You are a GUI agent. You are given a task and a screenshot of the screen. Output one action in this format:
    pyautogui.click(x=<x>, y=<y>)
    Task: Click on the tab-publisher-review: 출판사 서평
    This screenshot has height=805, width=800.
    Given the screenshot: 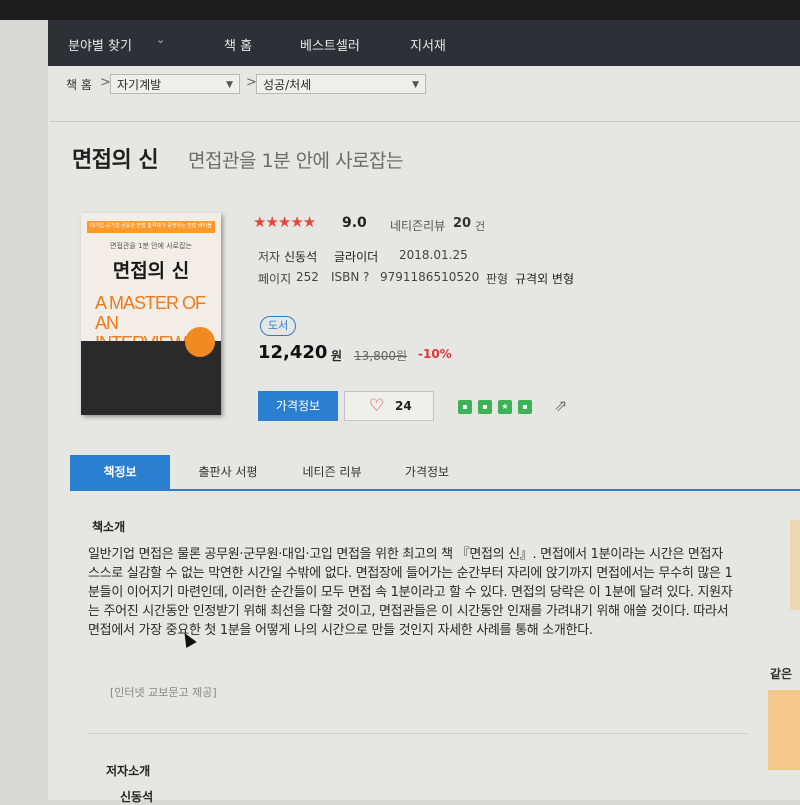 What is the action you would take?
    pyautogui.click(x=228, y=472)
    